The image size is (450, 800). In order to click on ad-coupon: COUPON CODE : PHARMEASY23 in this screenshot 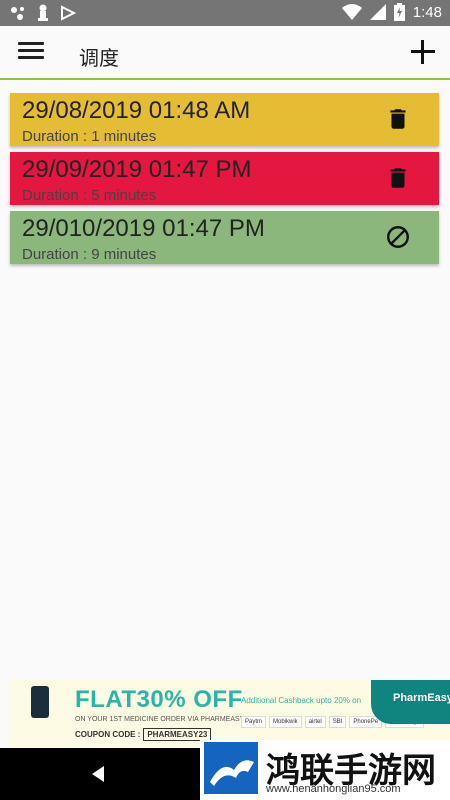, I will do `click(143, 734)`.